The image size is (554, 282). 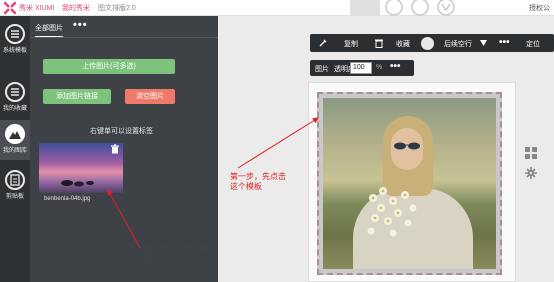 What do you see at coordinates (504, 42) in the screenshot?
I see `more-menu: •••` at bounding box center [504, 42].